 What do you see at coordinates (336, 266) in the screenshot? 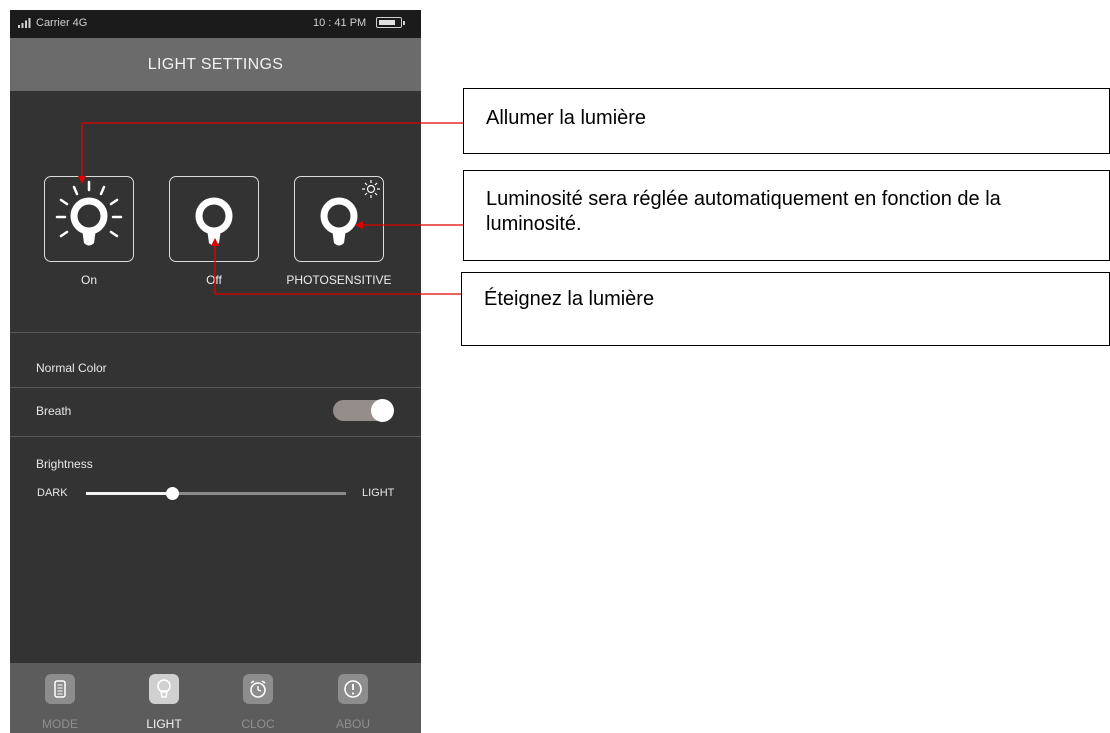
I see `arrow-to-off` at bounding box center [336, 266].